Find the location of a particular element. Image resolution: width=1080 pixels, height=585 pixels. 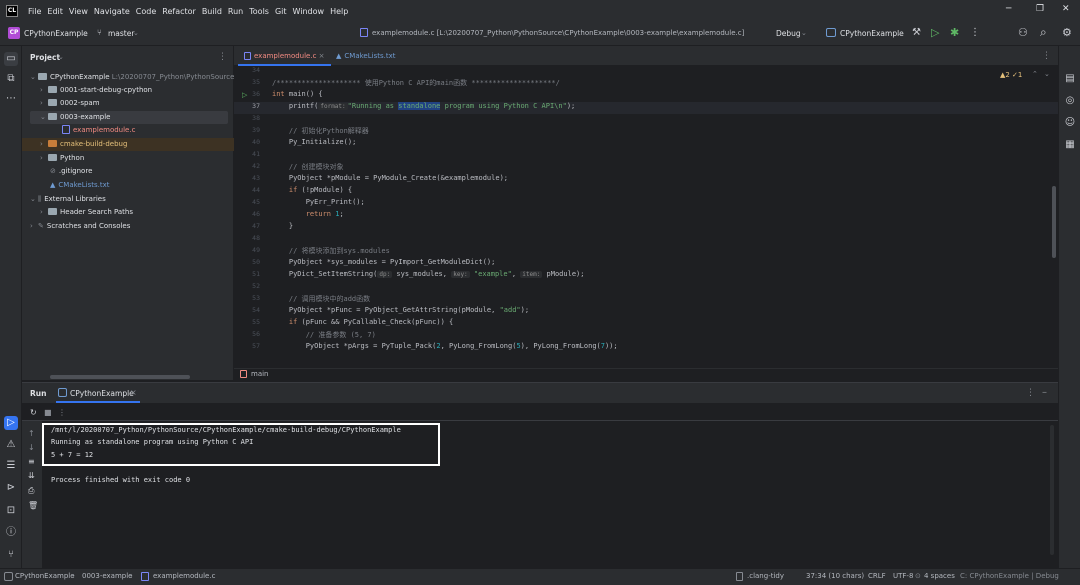

clang-tidy-status: .clang-tidy is located at coordinates (765, 576).